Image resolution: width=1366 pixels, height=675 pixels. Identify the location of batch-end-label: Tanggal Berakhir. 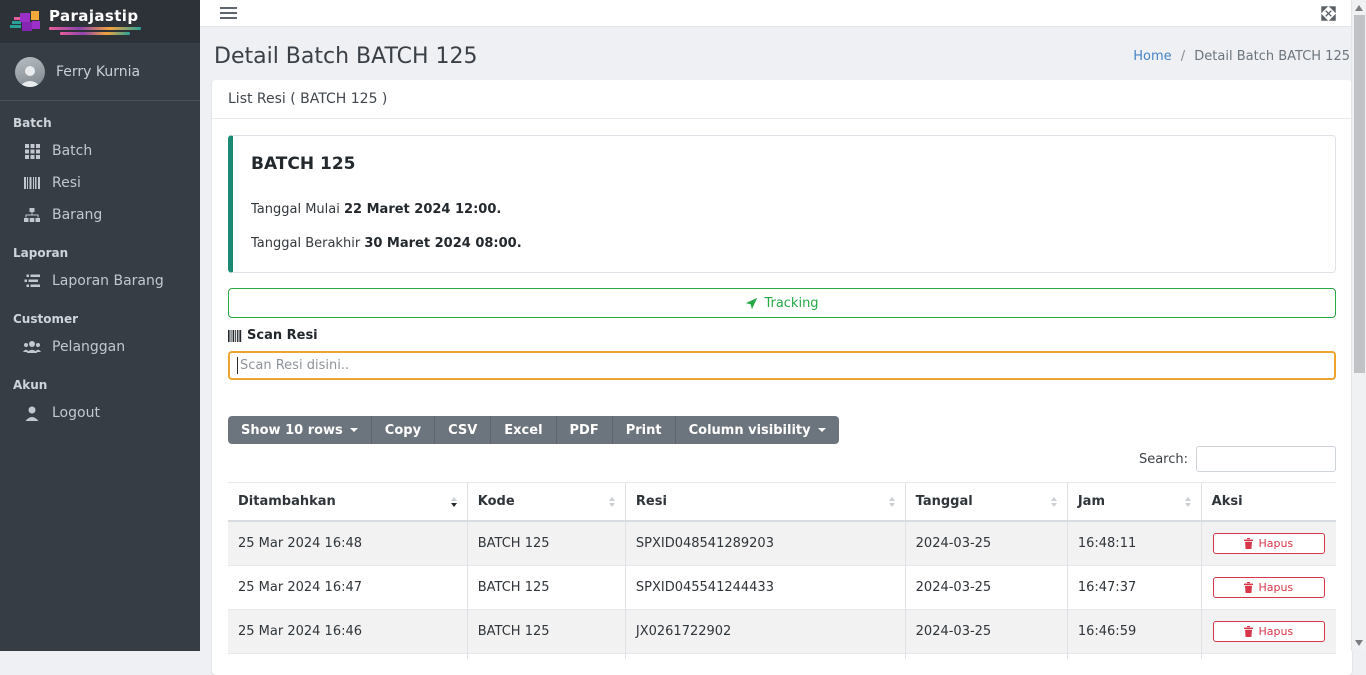
(306, 243).